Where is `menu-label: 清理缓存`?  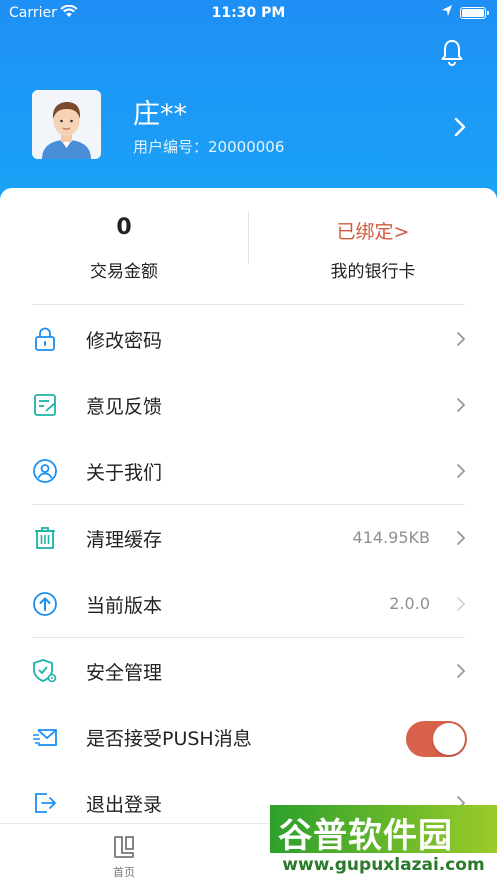 menu-label: 清理缓存 is located at coordinates (124, 540).